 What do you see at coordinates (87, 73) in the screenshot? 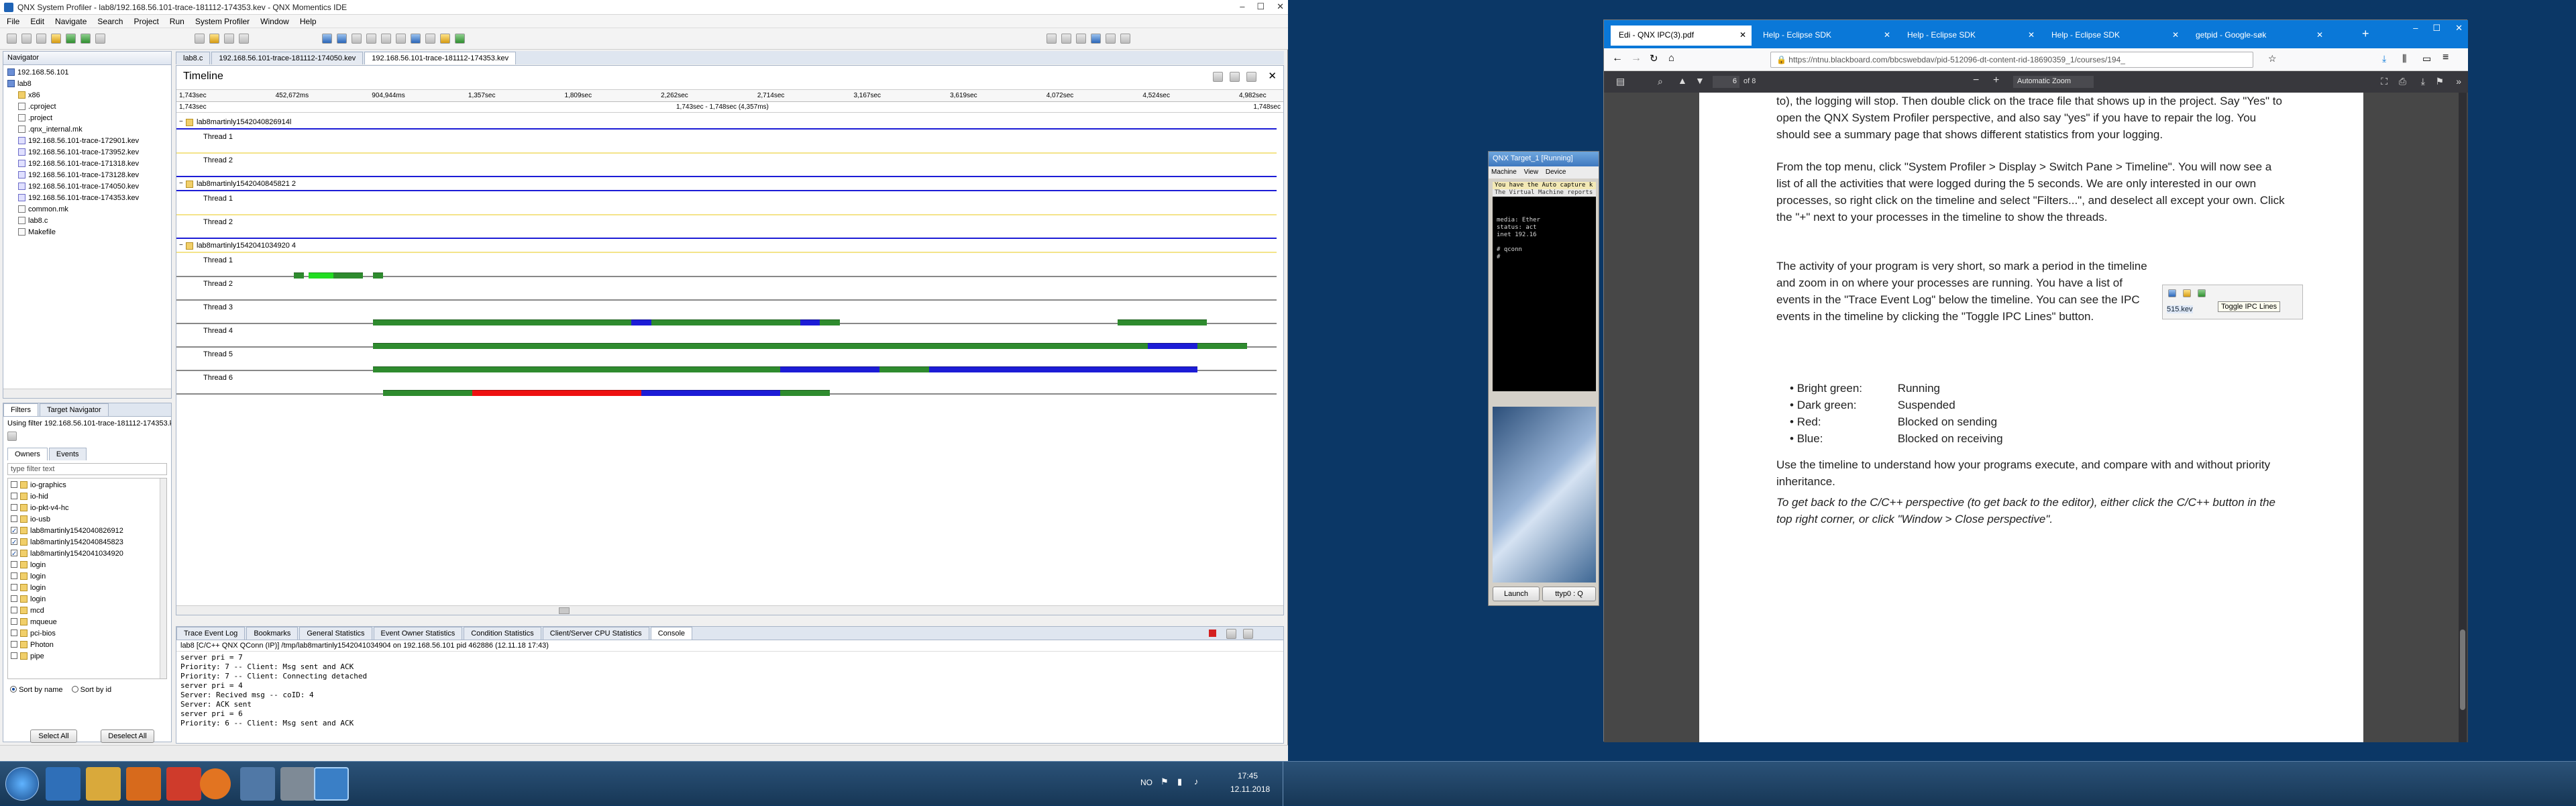
I see `navigator-item: 192.168.56.101` at bounding box center [87, 73].